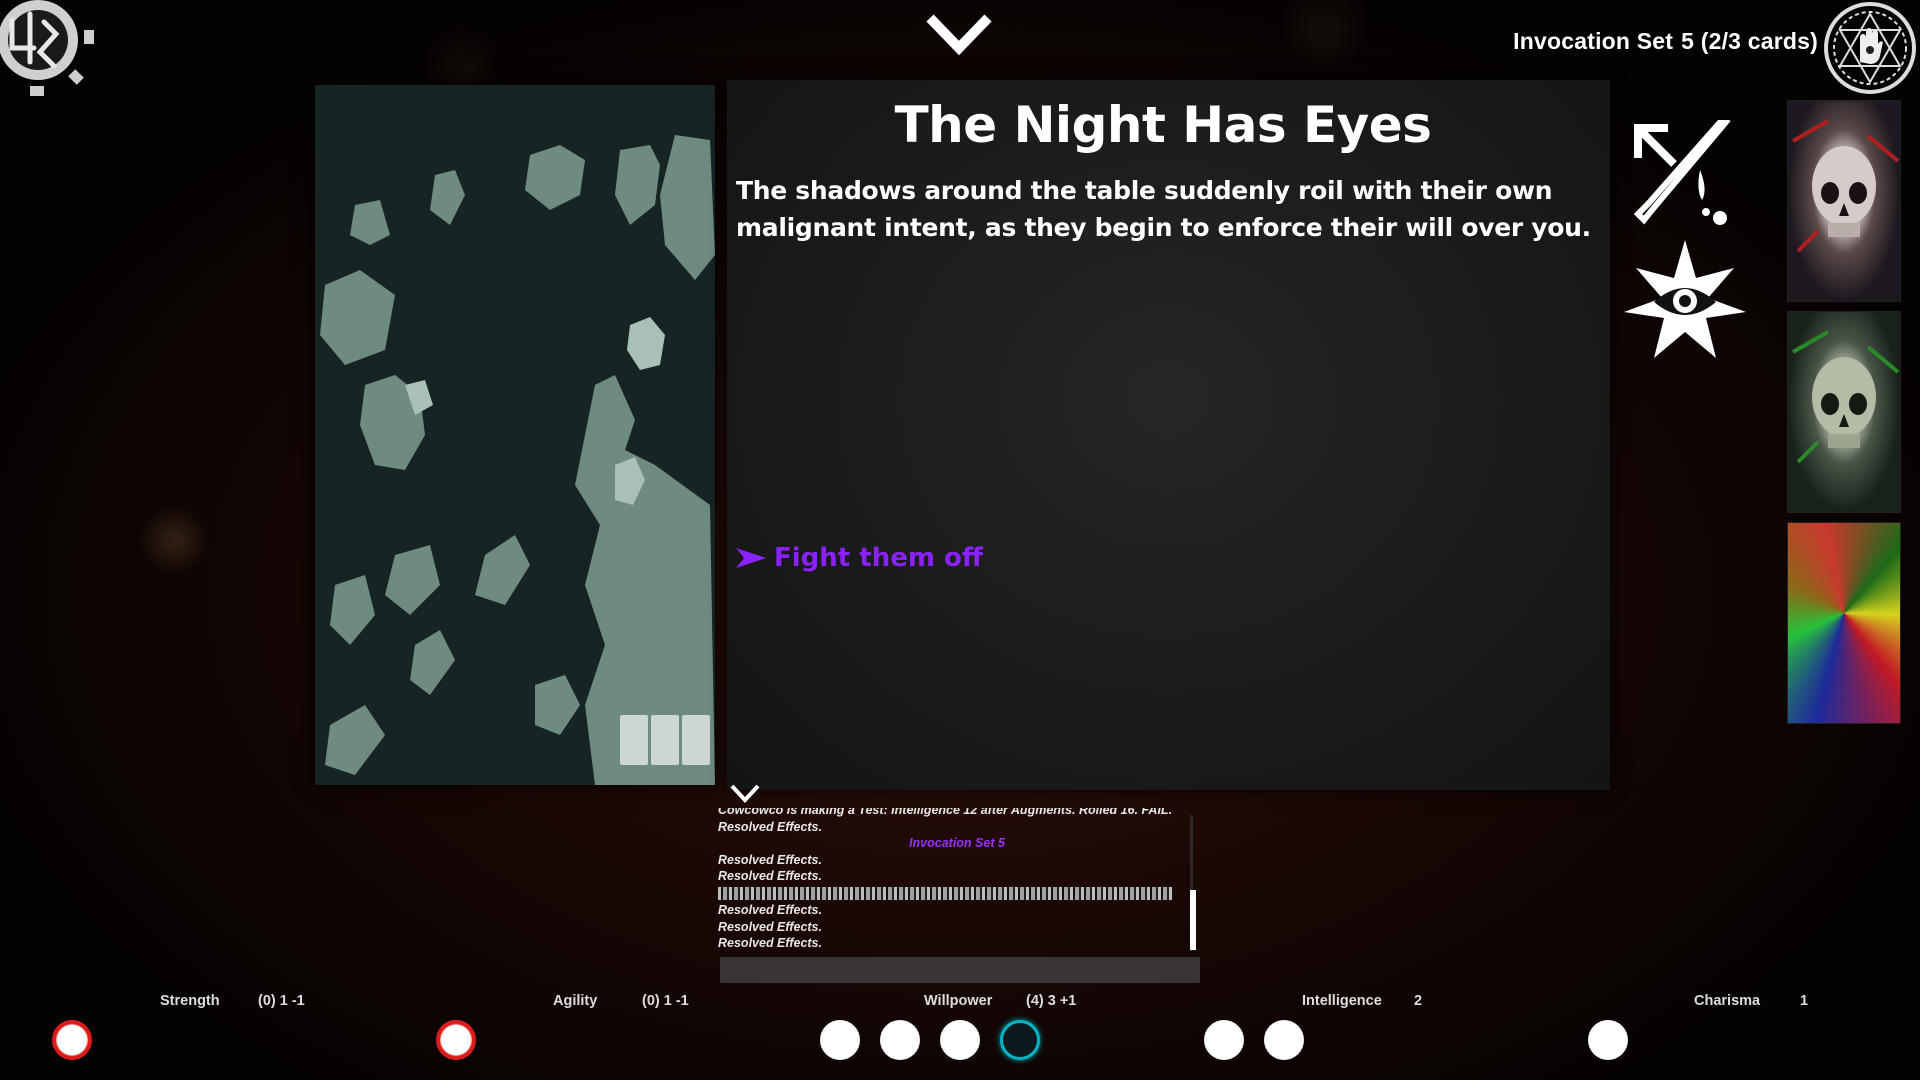 This screenshot has height=1080, width=1920. I want to click on log-collapse-chevron-icon, so click(745, 794).